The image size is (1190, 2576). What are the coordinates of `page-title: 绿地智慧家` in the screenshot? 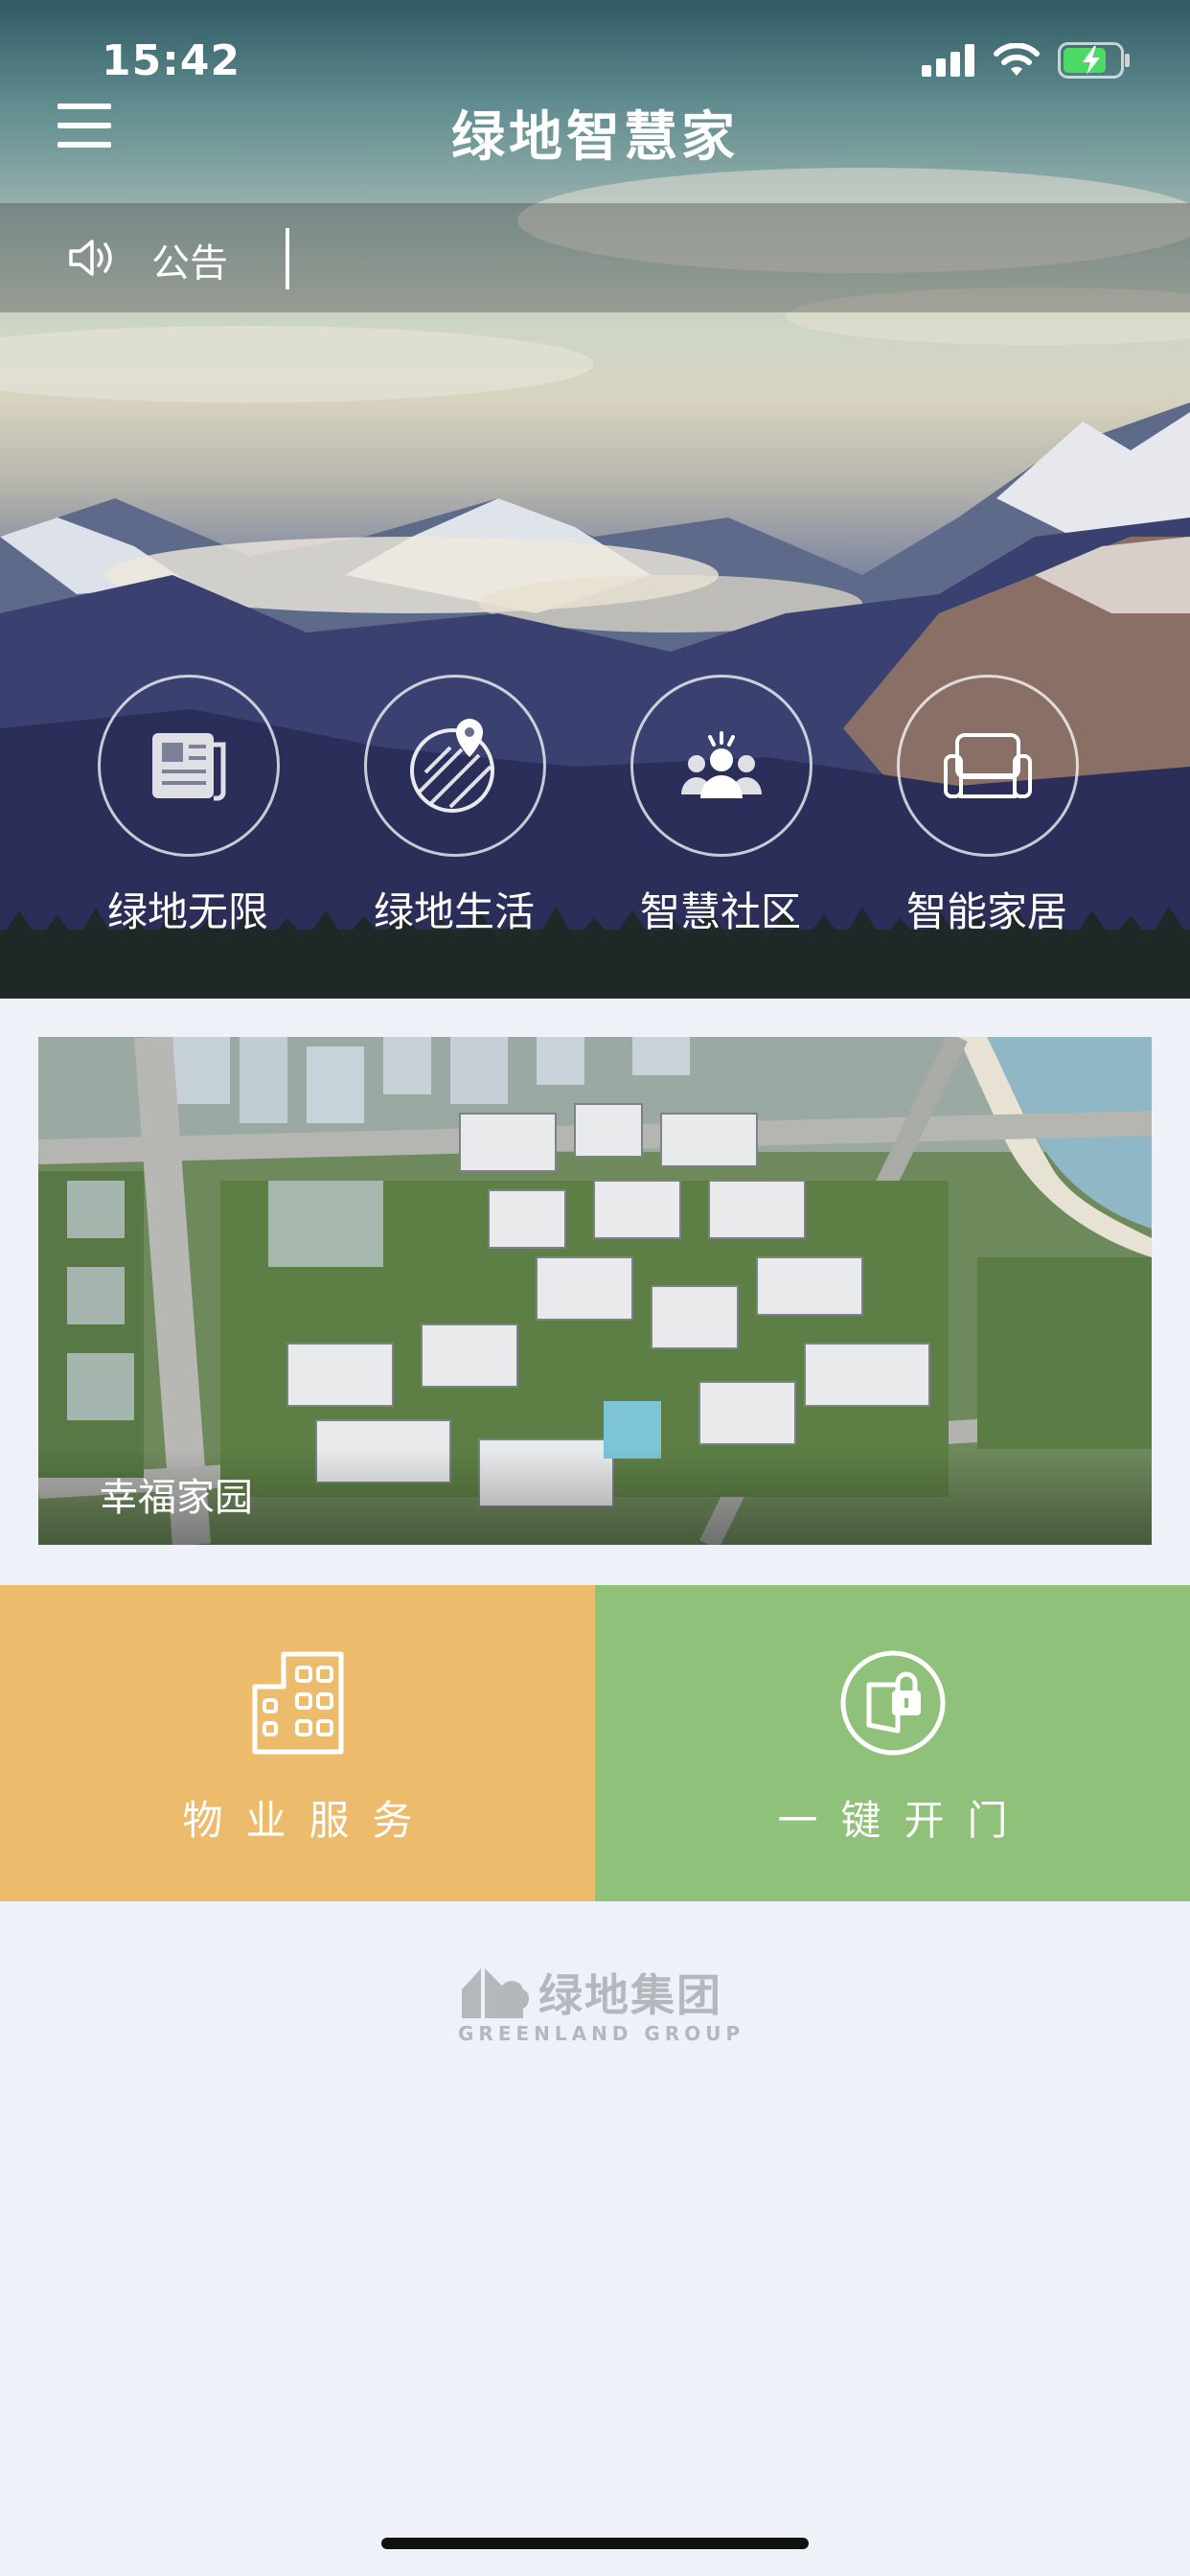 It's located at (595, 137).